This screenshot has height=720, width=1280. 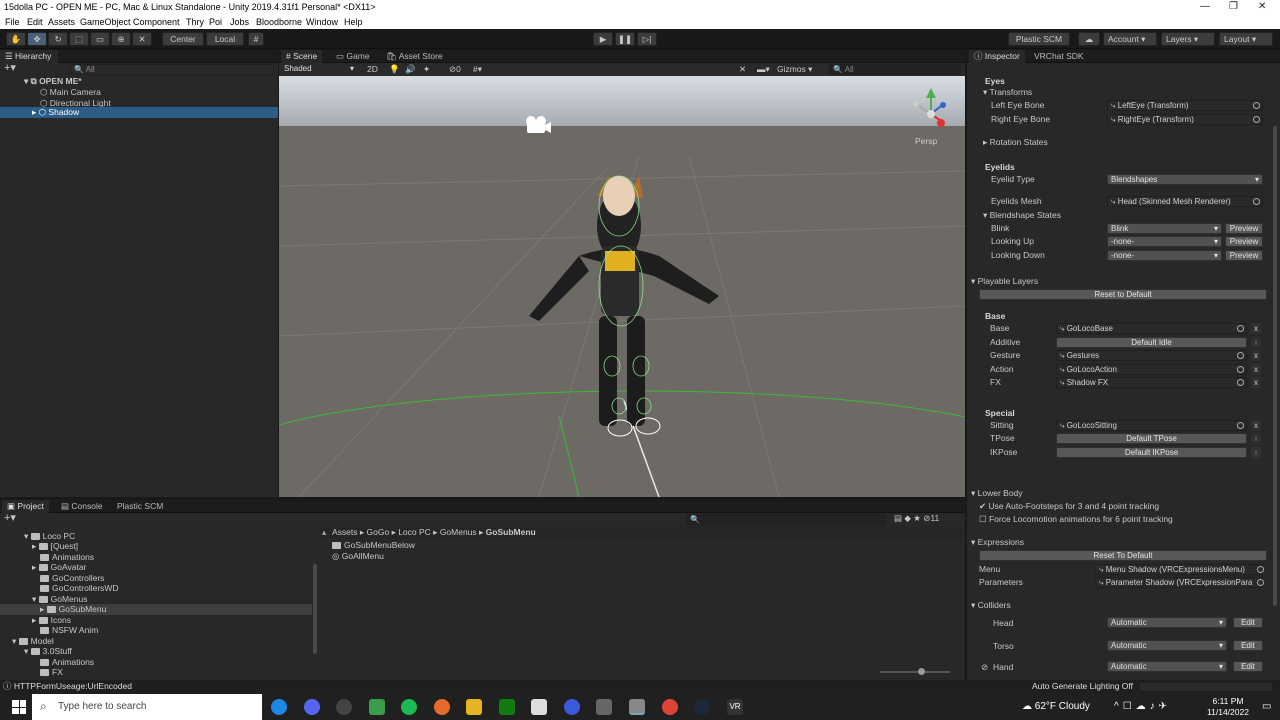 What do you see at coordinates (1167, 645) in the screenshot?
I see `collider-torso-dropdown: Automatic` at bounding box center [1167, 645].